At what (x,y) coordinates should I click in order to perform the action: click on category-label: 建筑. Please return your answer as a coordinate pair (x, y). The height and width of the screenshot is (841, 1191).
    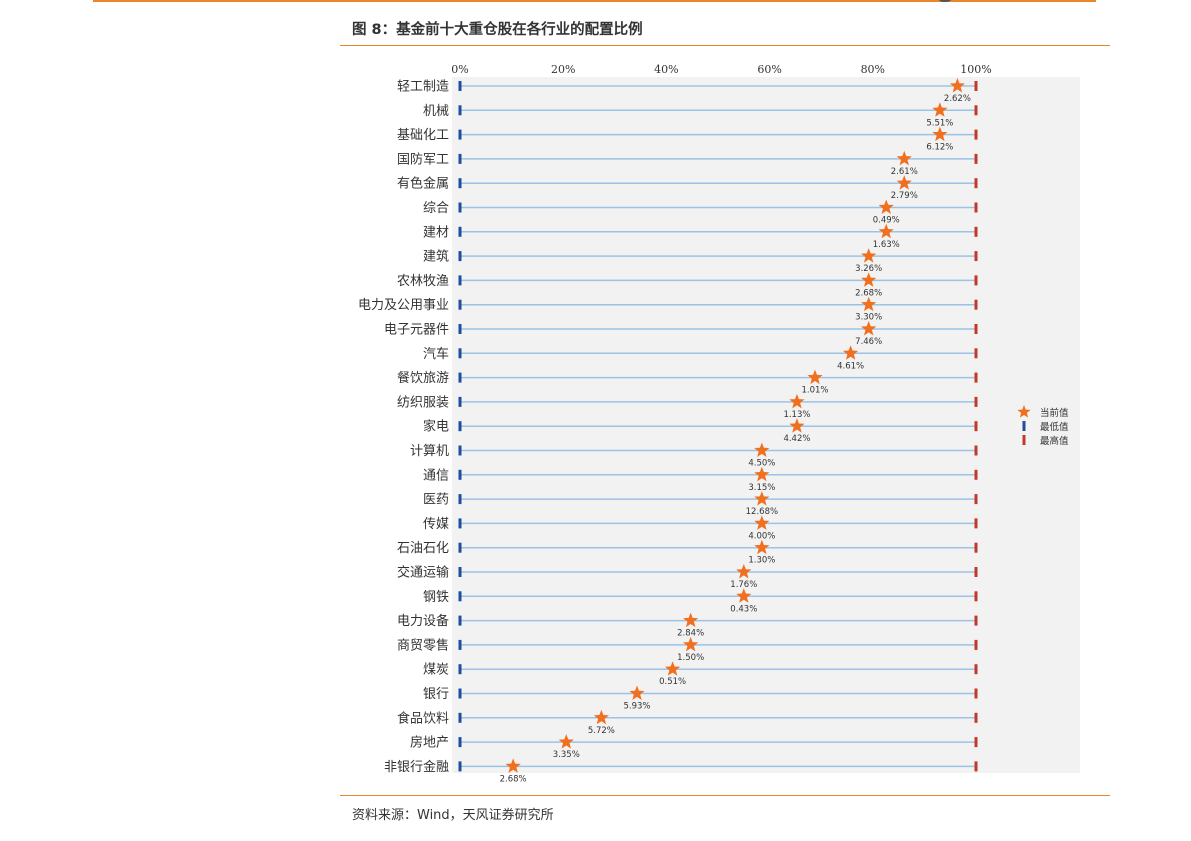
    Looking at the image, I should click on (436, 257).